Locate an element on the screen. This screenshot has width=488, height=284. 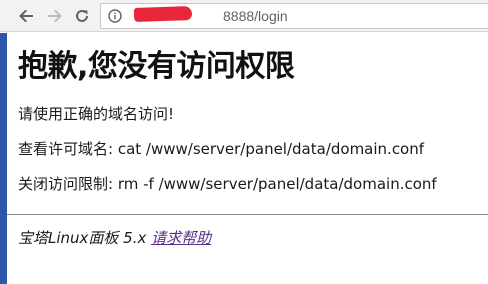
url-host: 8888 is located at coordinates (239, 16).